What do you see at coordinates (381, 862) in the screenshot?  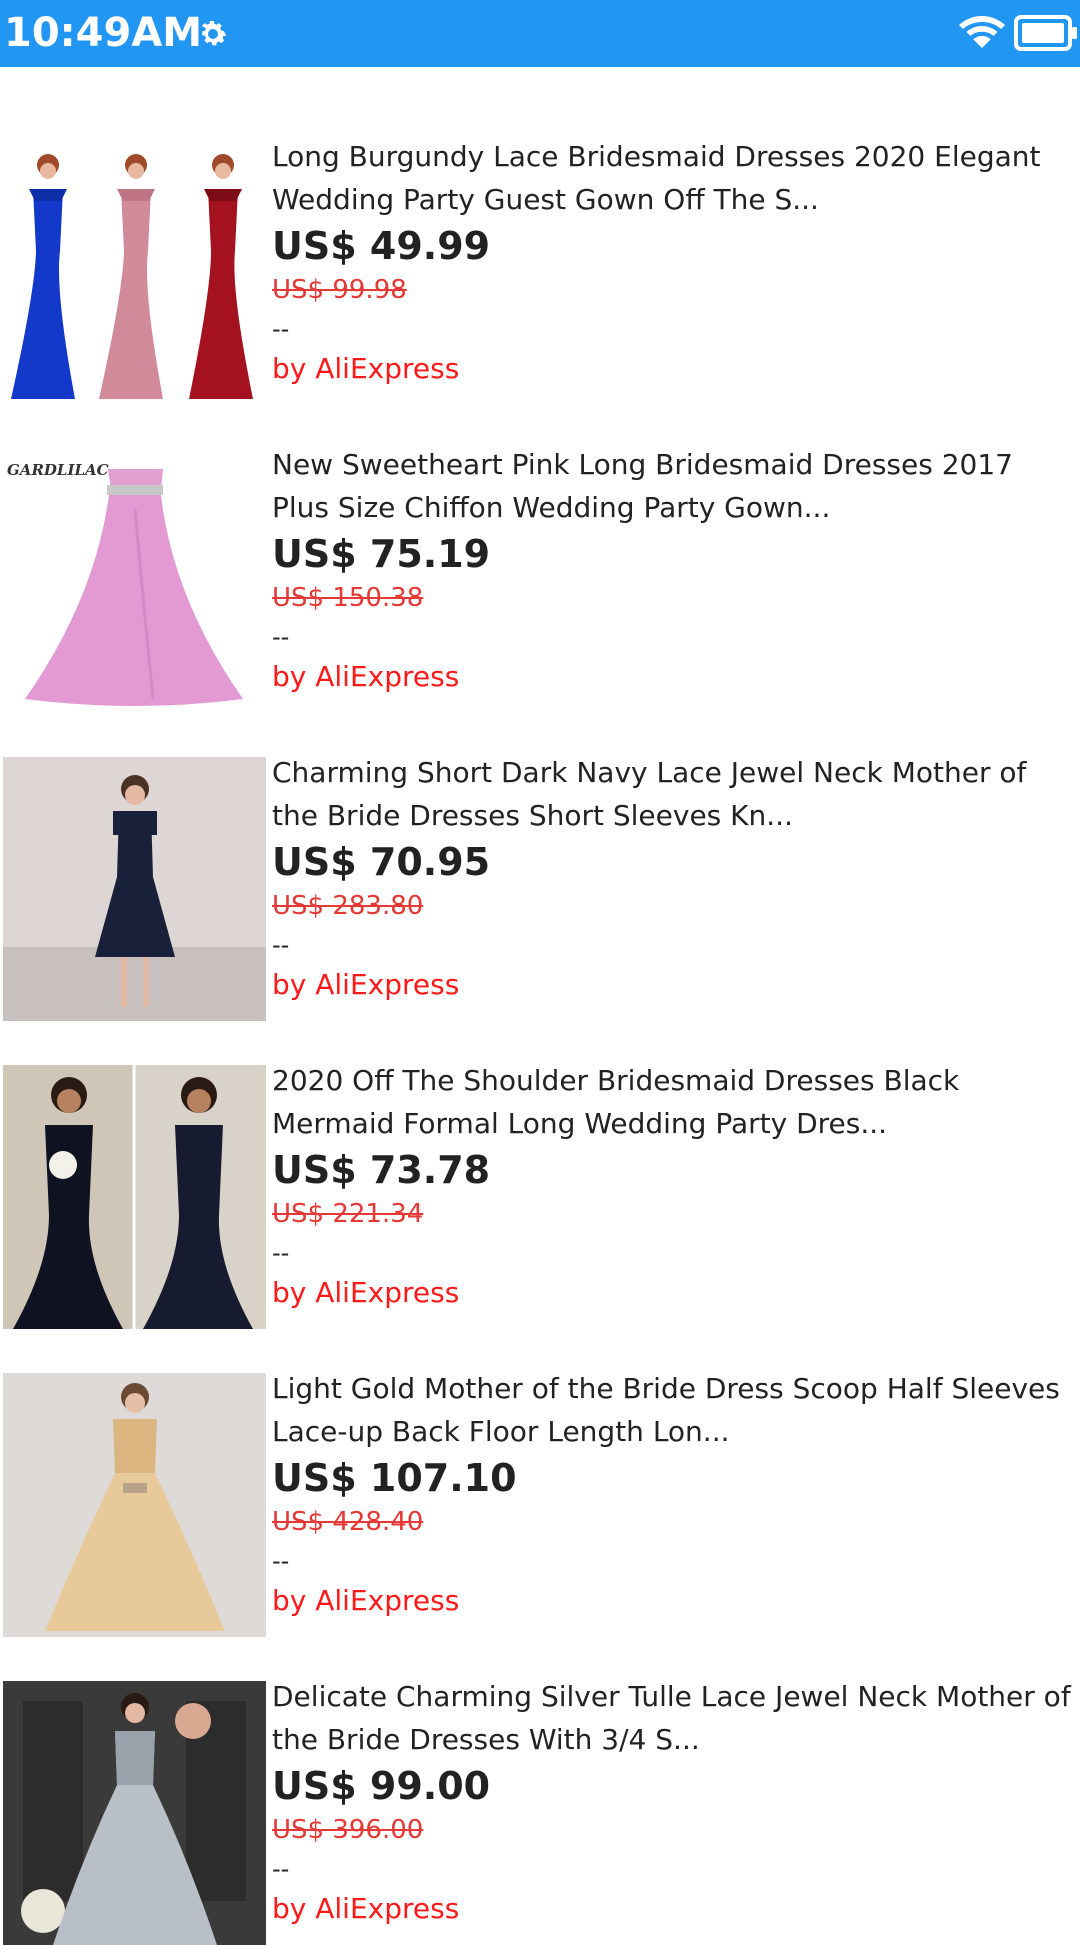 I see `product-price: US$ 70.95` at bounding box center [381, 862].